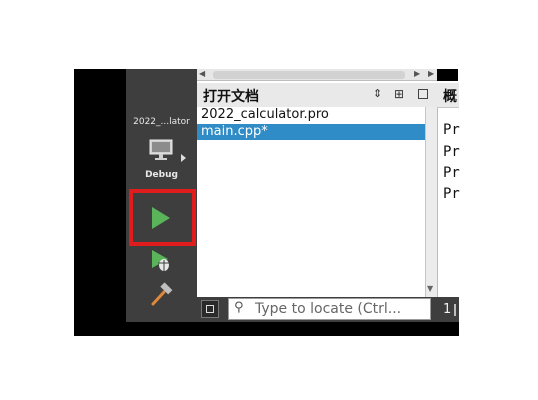 This screenshot has width=538, height=400. Describe the element at coordinates (311, 132) in the screenshot. I see `list-item-selected: main.cpp*` at that location.